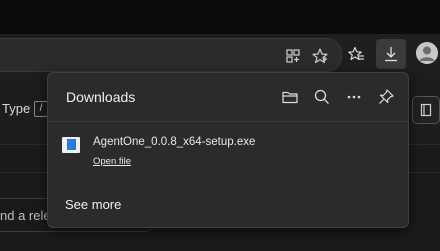  What do you see at coordinates (290, 97) in the screenshot?
I see `open-folder-icon` at bounding box center [290, 97].